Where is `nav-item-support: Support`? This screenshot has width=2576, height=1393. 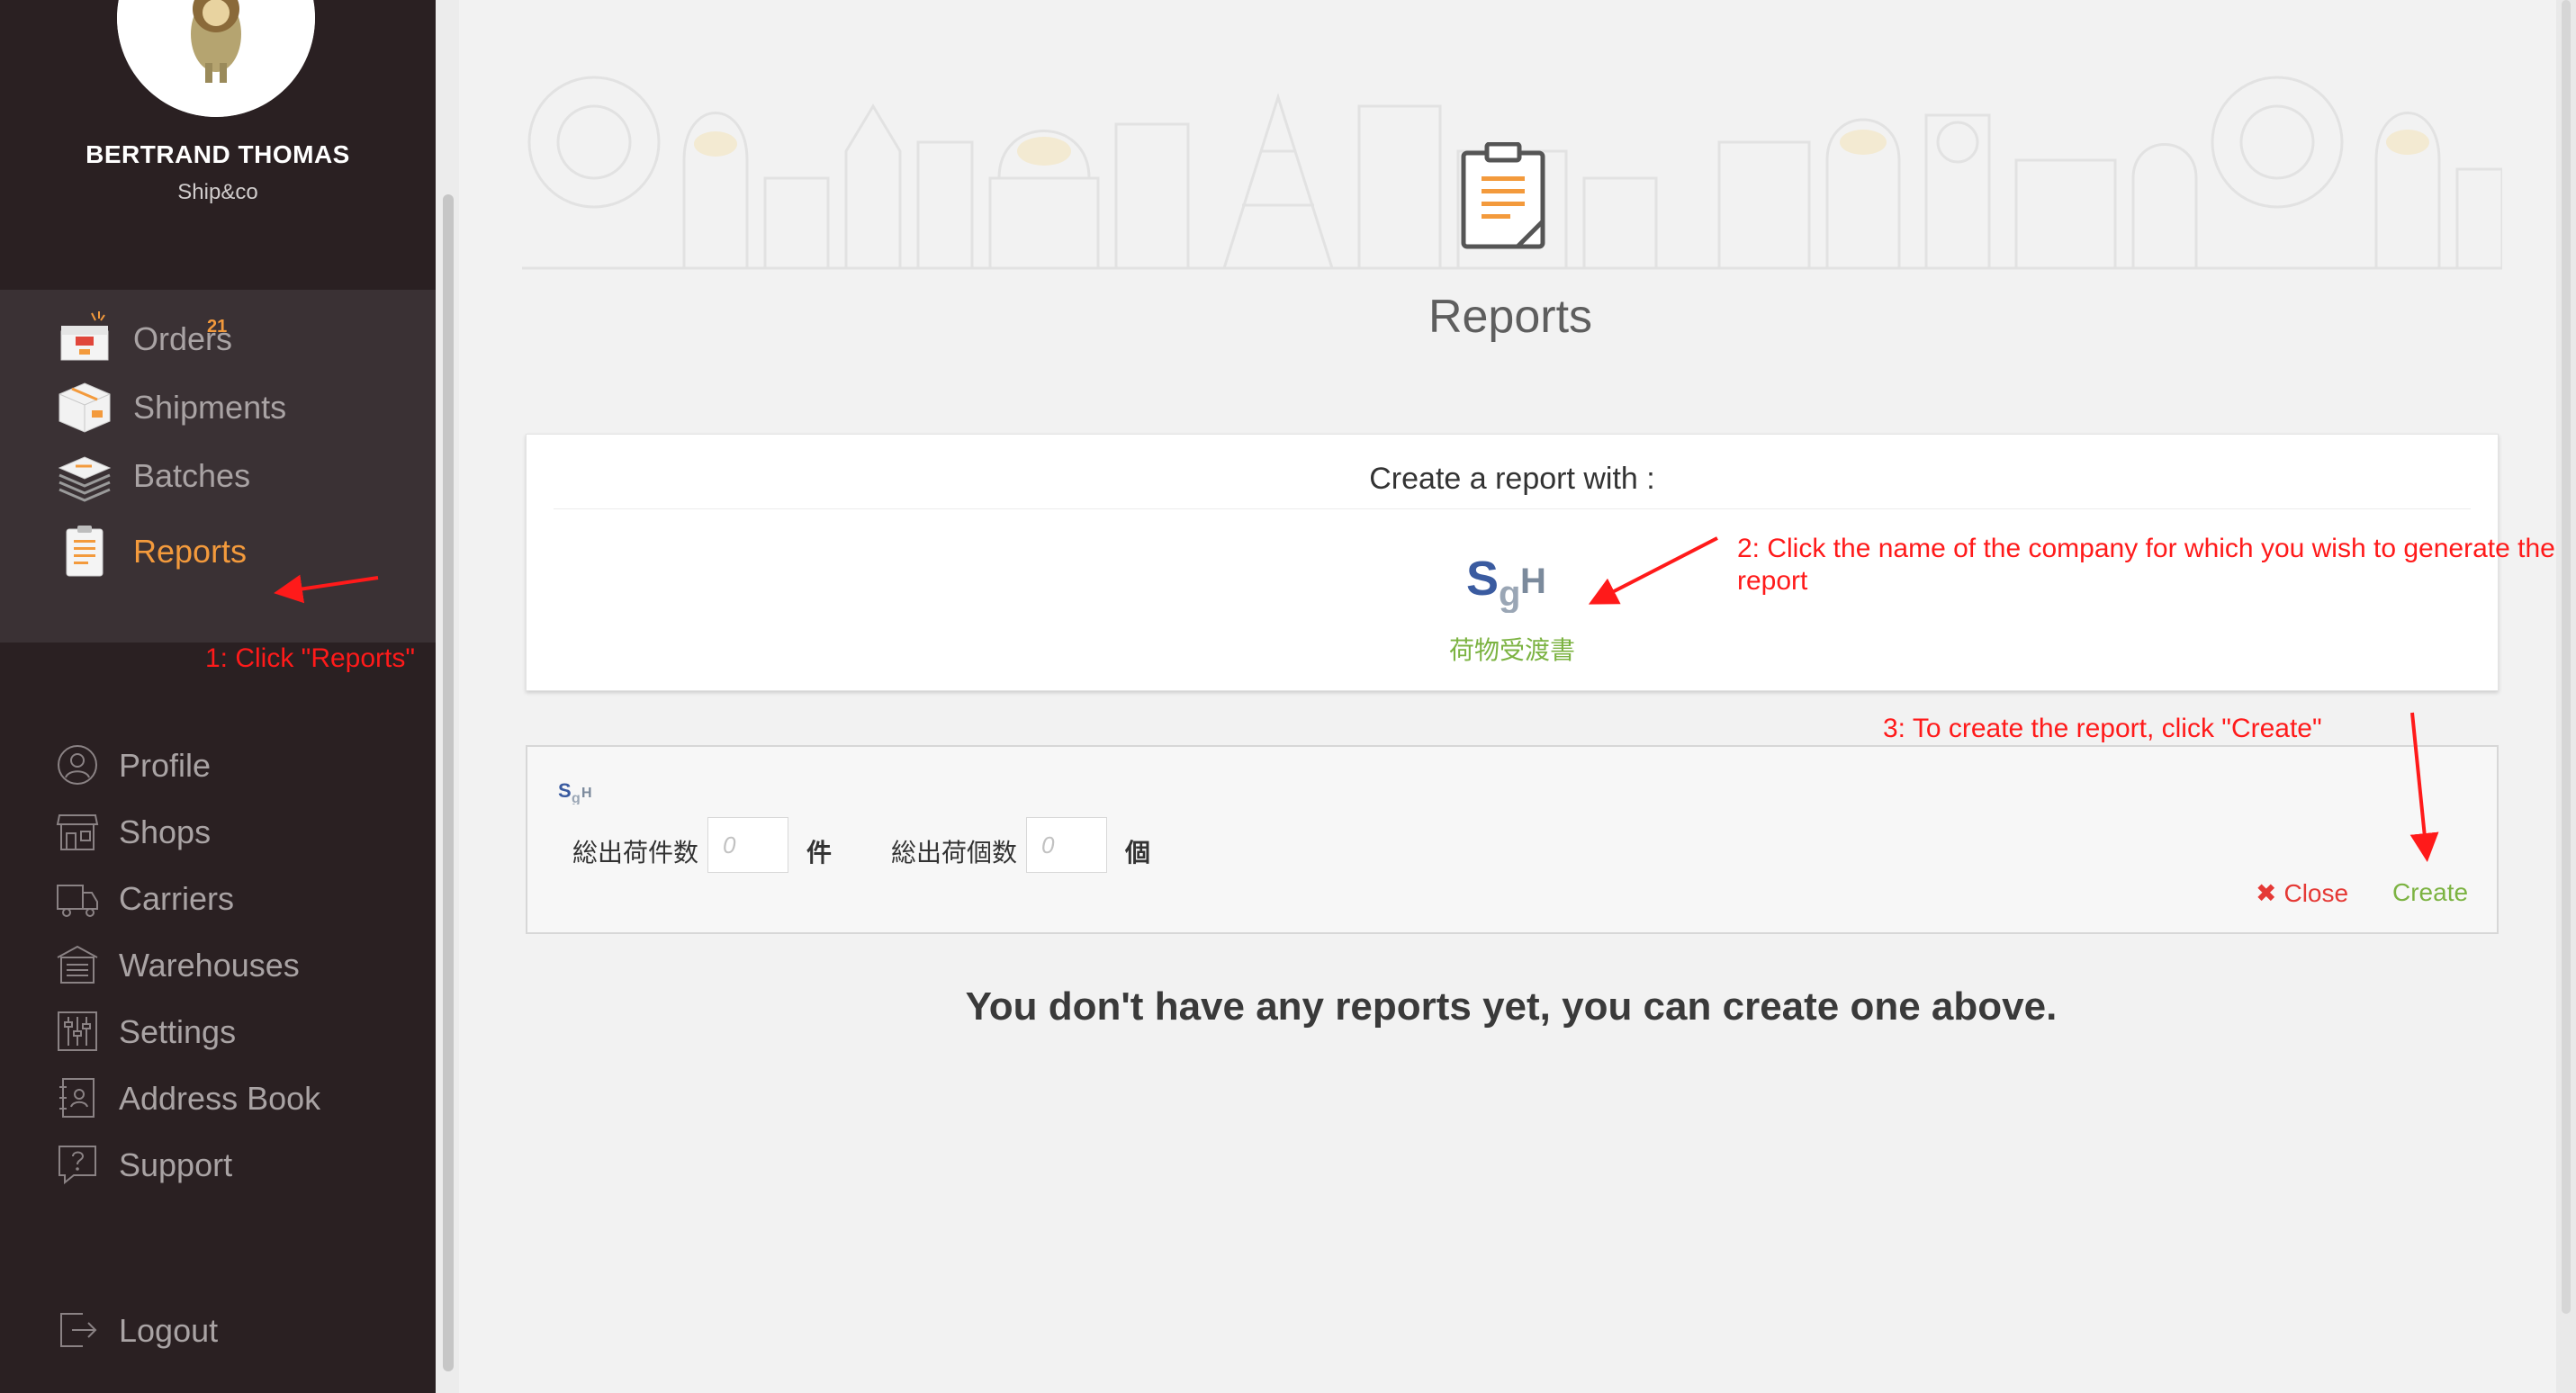 nav-item-support: Support is located at coordinates (218, 1164).